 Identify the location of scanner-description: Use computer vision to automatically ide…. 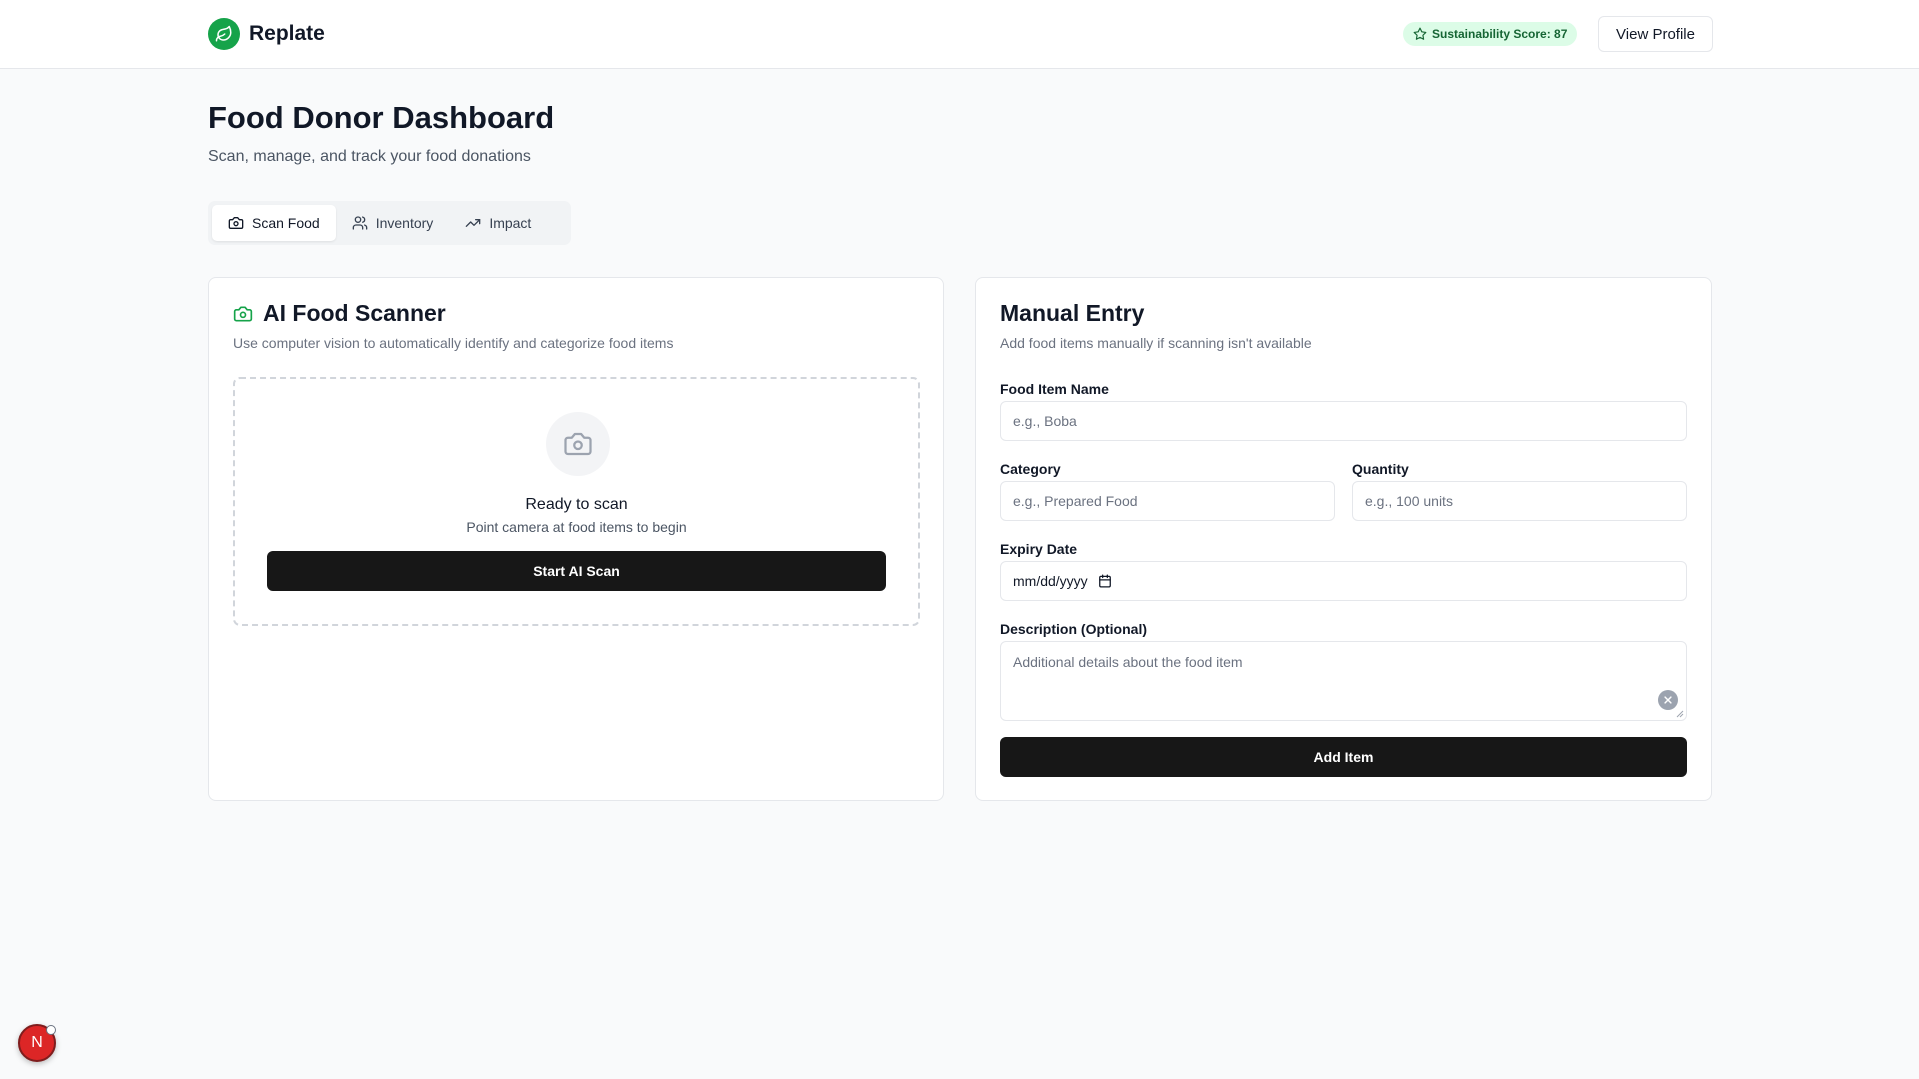
(453, 343).